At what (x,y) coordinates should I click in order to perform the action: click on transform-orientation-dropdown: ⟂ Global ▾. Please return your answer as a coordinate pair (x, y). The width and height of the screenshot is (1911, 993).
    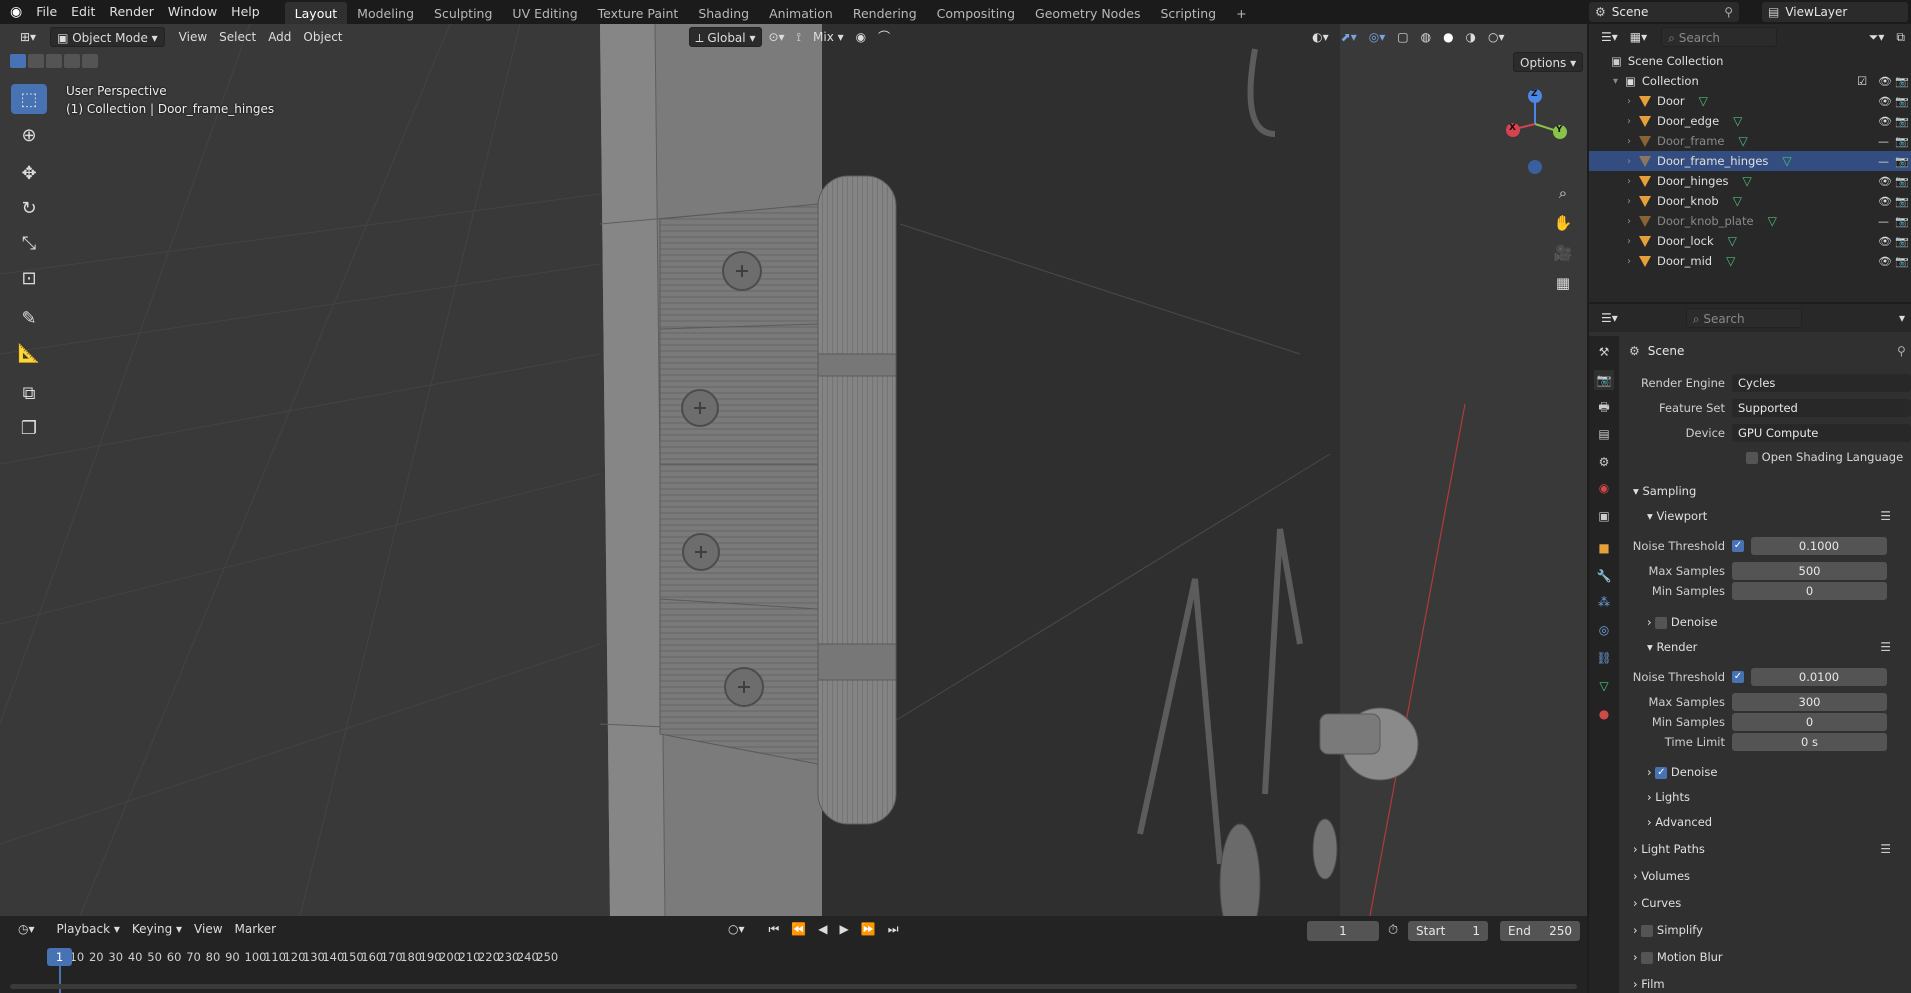
    Looking at the image, I should click on (725, 37).